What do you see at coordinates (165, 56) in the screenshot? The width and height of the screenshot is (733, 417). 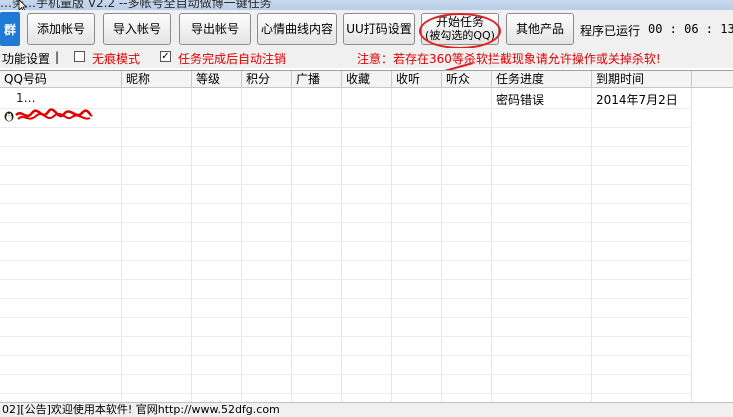 I see `auto-logout-checkbox: ✓` at bounding box center [165, 56].